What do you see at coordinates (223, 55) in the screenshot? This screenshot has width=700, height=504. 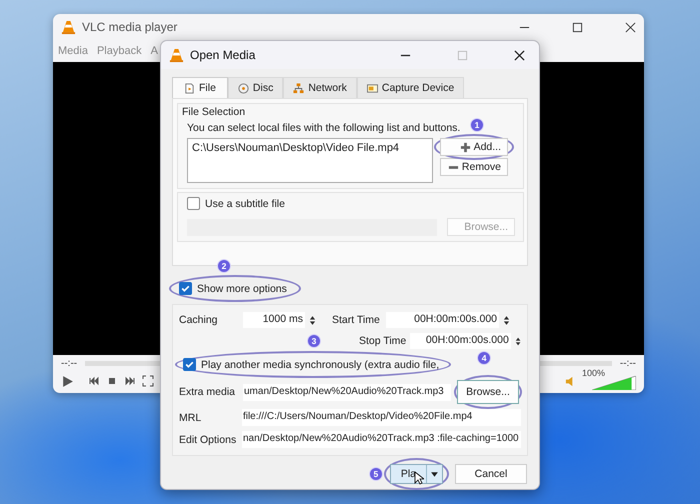 I see `dialog-title: Open Media` at bounding box center [223, 55].